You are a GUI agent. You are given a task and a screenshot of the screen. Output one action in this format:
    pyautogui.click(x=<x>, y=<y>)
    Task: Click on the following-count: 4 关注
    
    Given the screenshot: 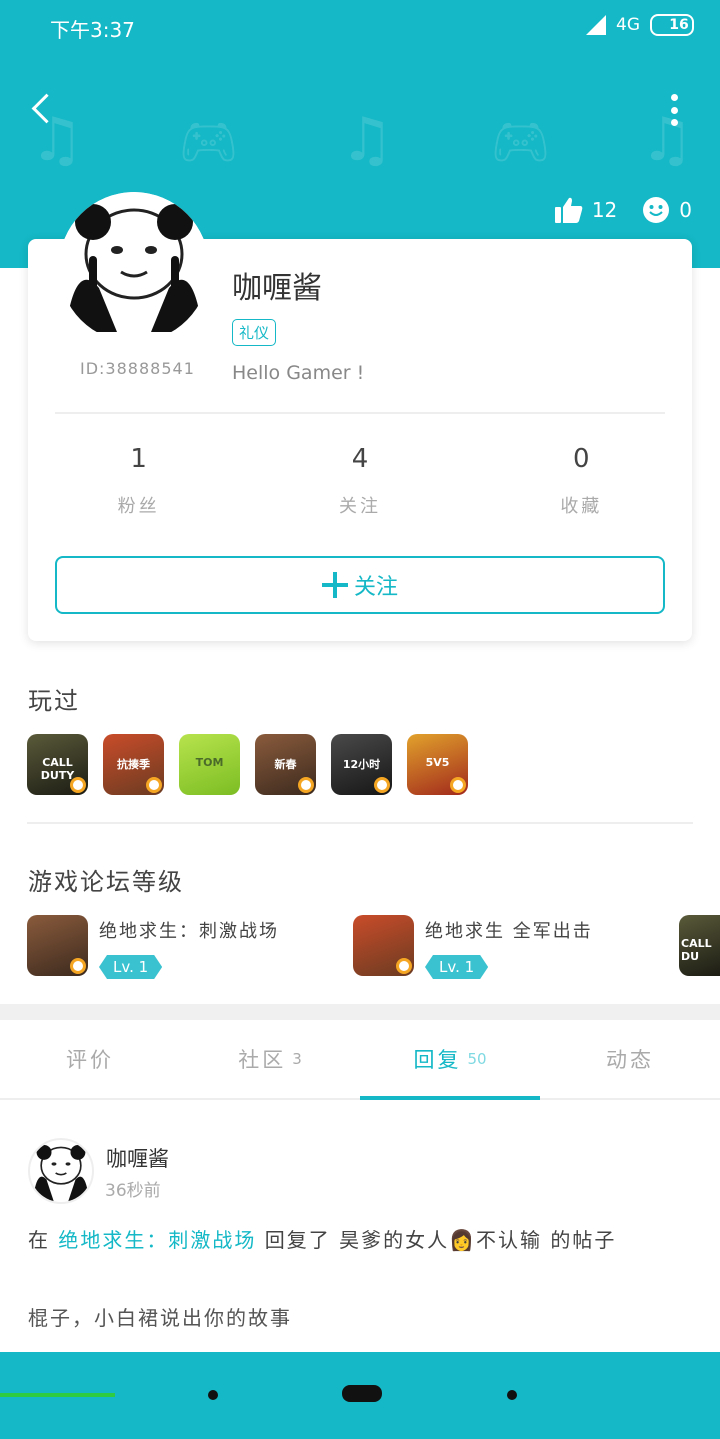 What is the action you would take?
    pyautogui.click(x=359, y=481)
    